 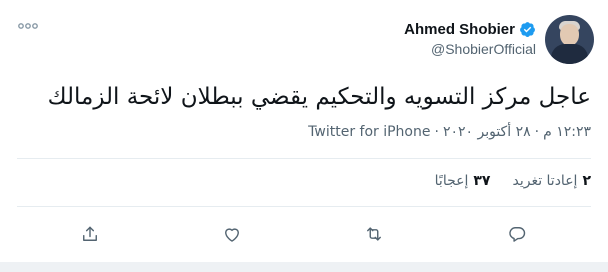 I want to click on verified-badge-icon, so click(x=527, y=29).